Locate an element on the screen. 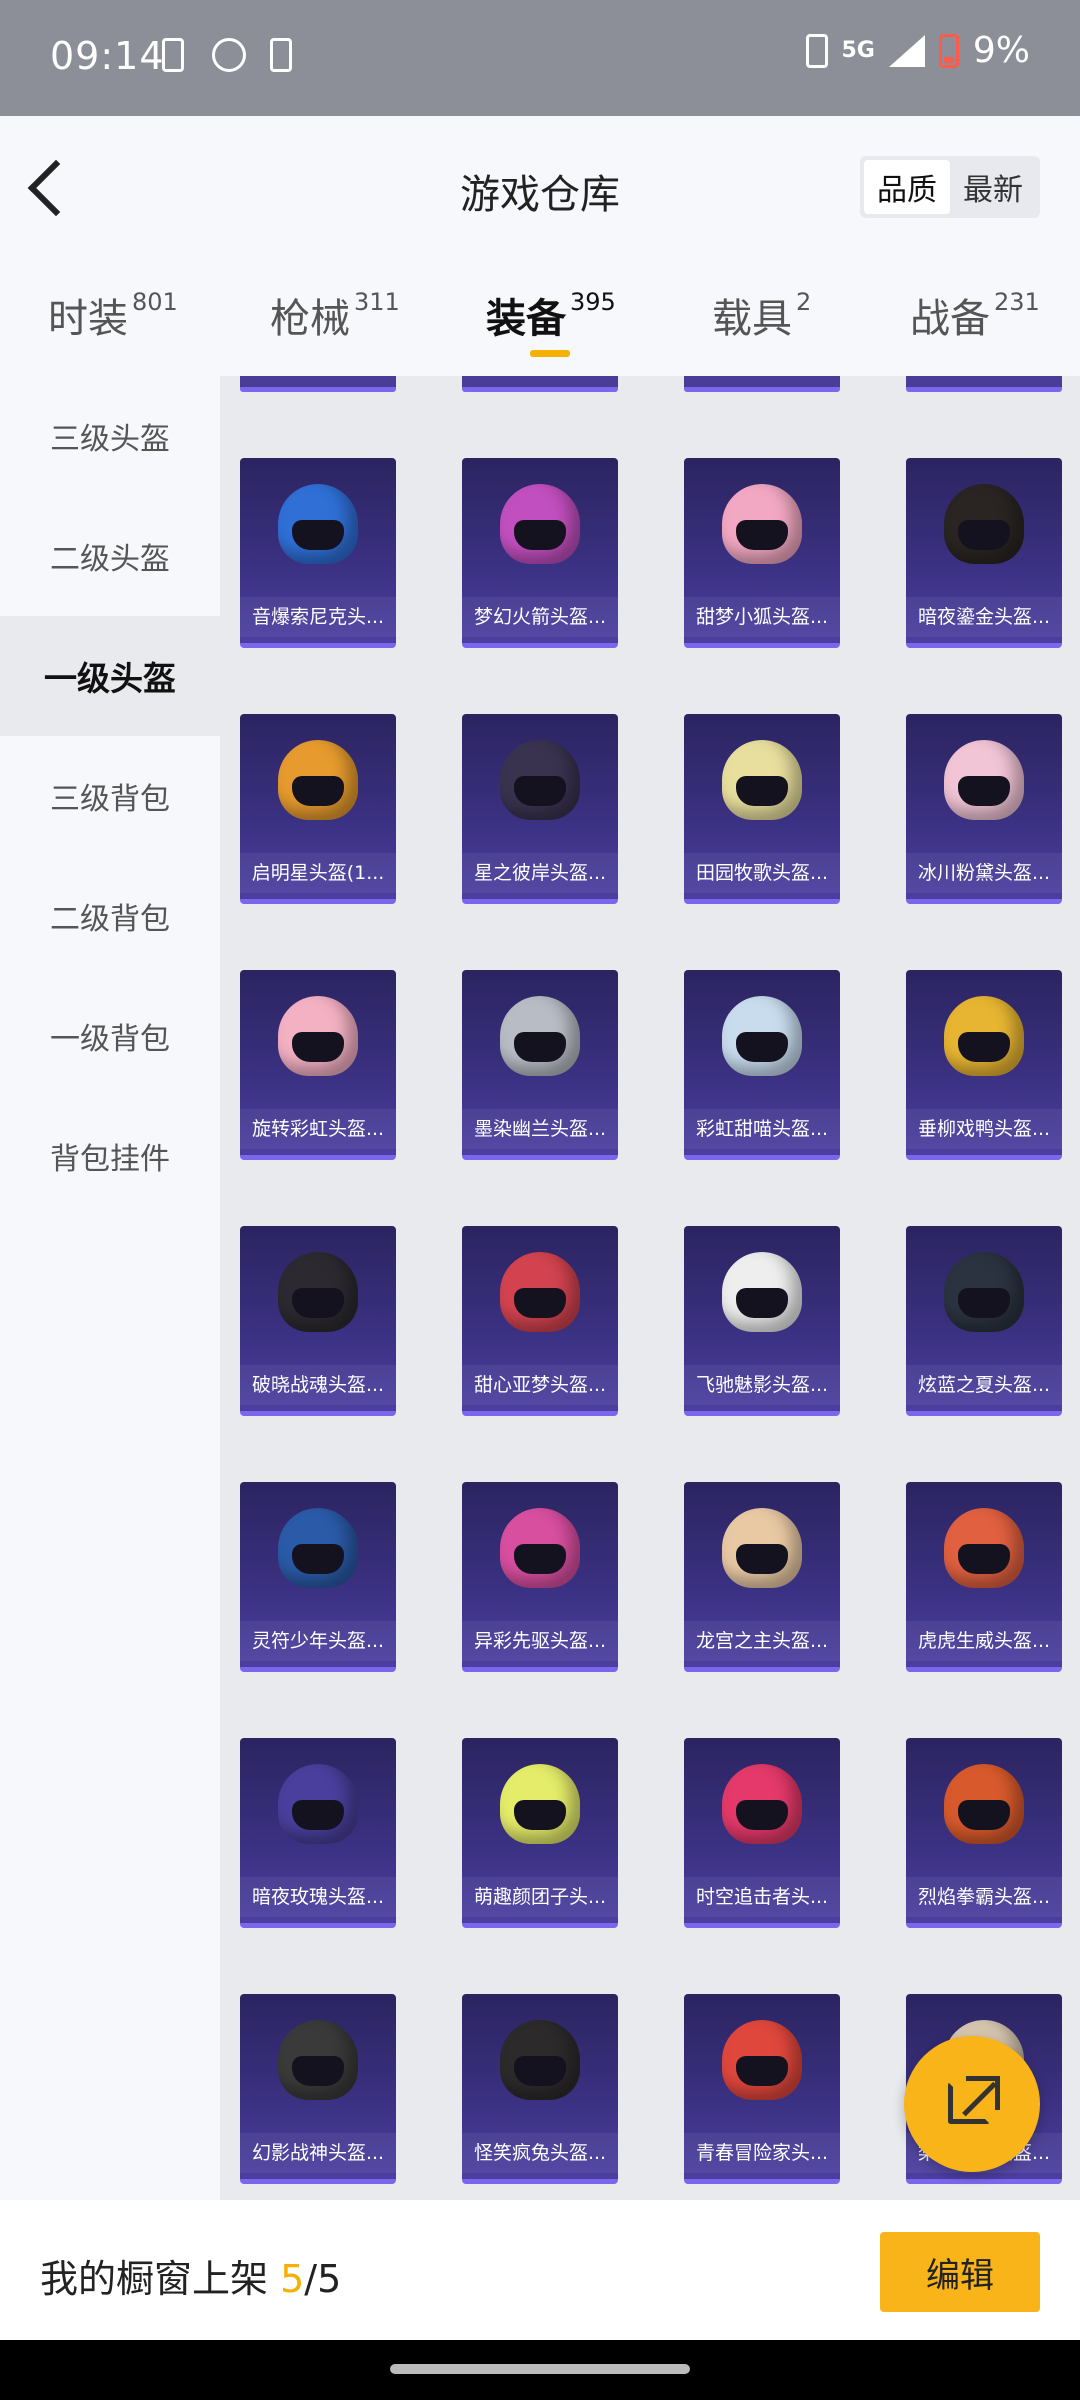  showcase-shown-count: 5 is located at coordinates (292, 2279).